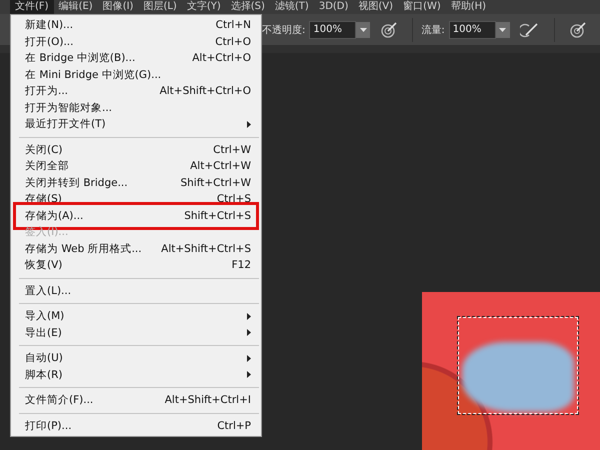 This screenshot has height=450, width=600. Describe the element at coordinates (472, 29) in the screenshot. I see `flow-field: 100%` at that location.